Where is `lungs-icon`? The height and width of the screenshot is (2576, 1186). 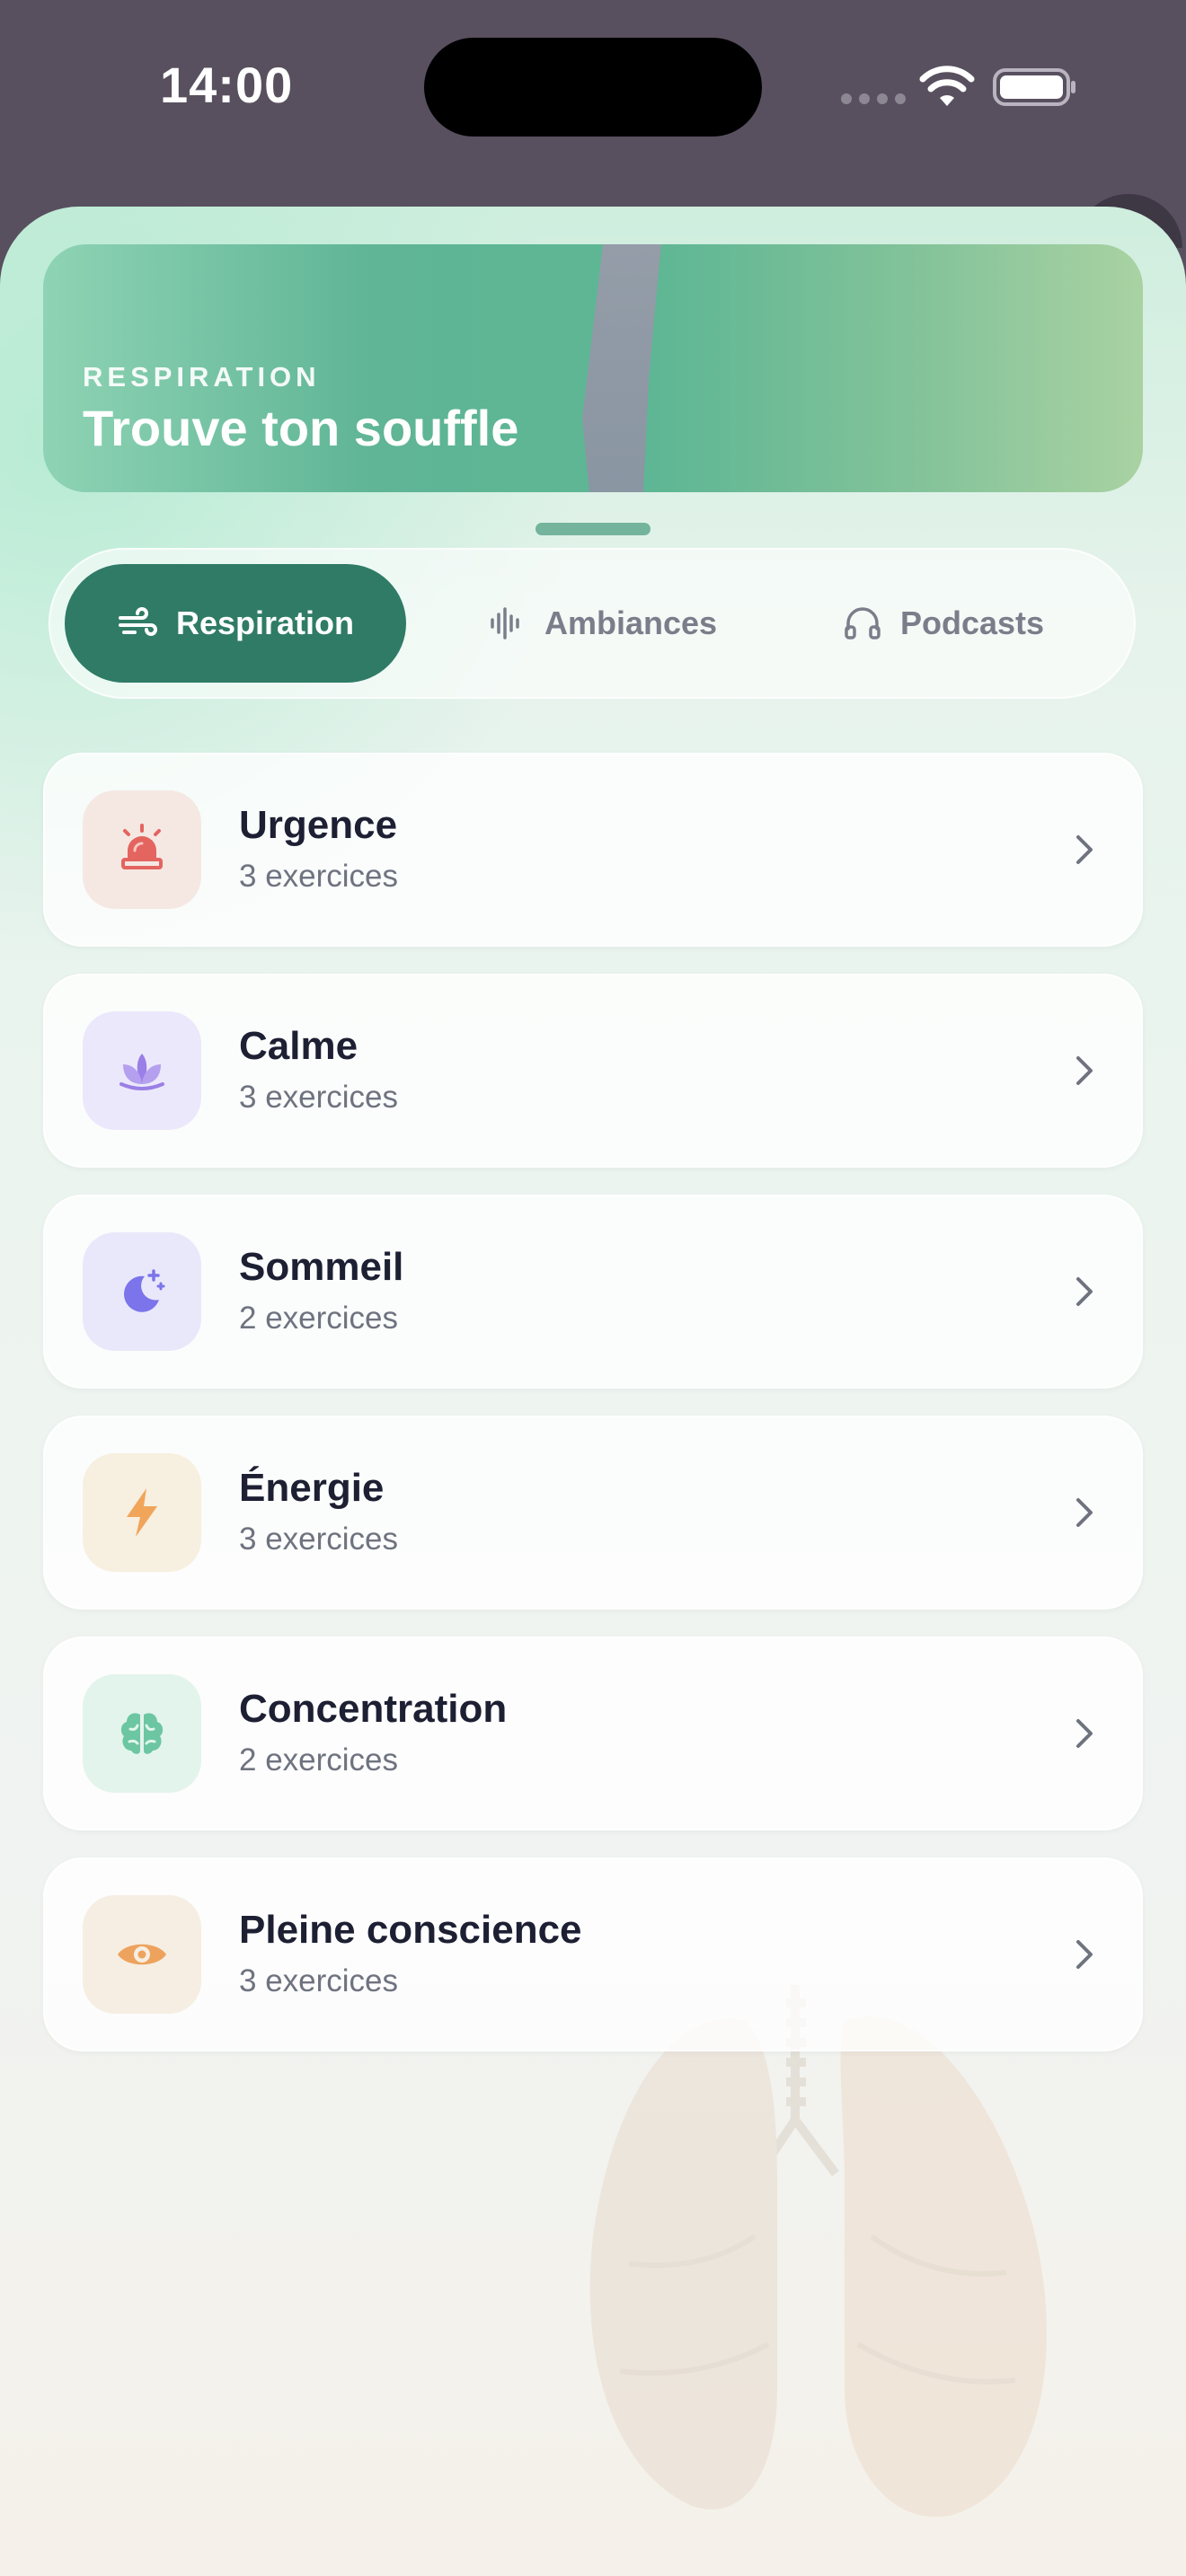 lungs-icon is located at coordinates (818, 2251).